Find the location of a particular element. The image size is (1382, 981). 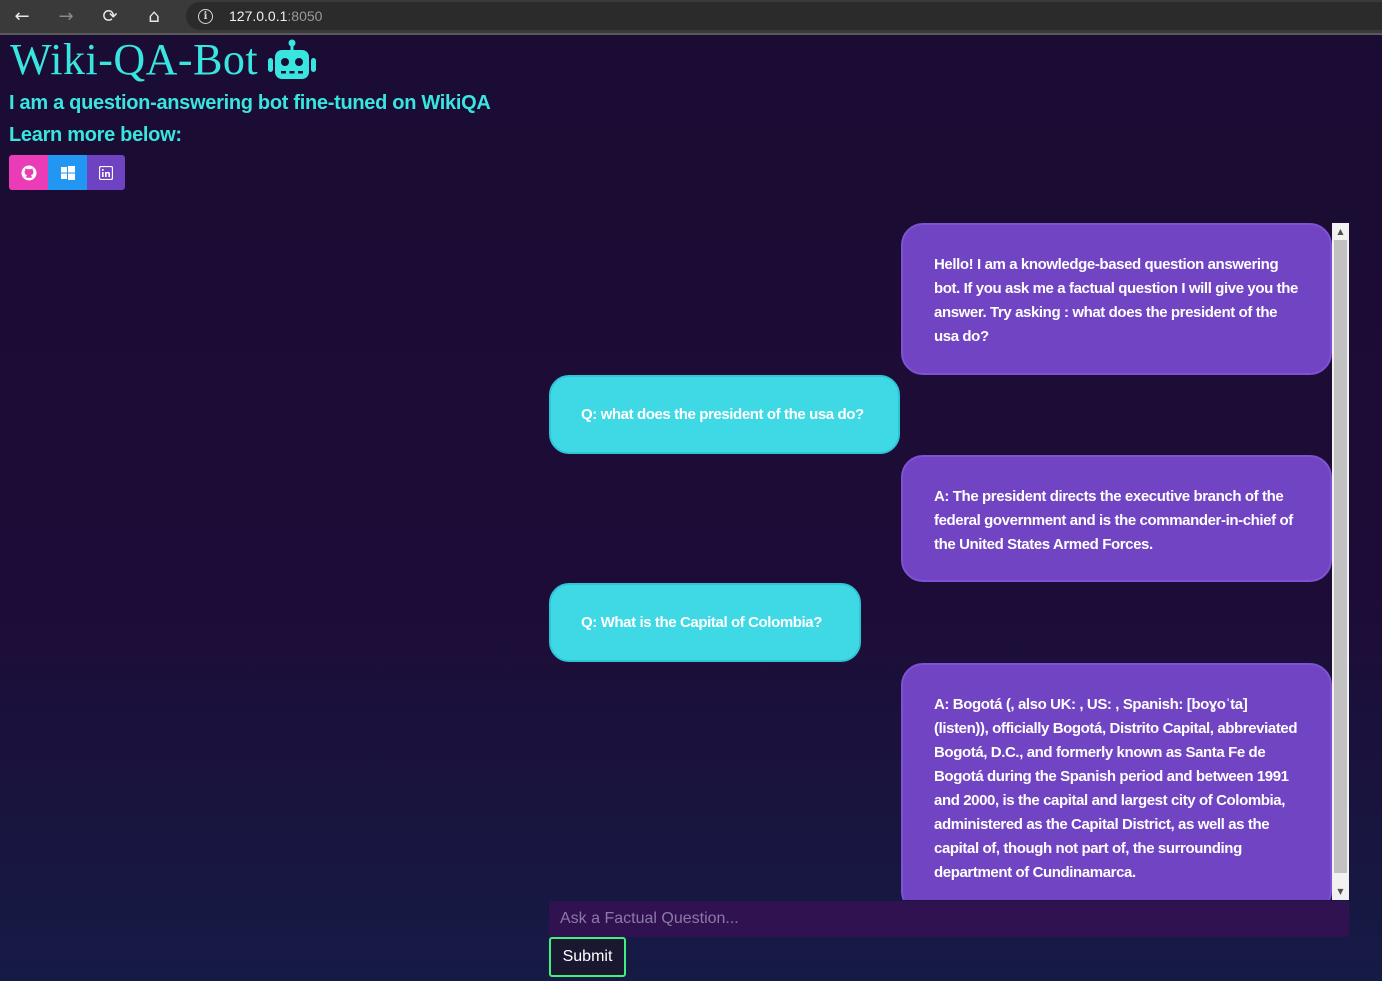

back-icon: ← is located at coordinates (22, 17).